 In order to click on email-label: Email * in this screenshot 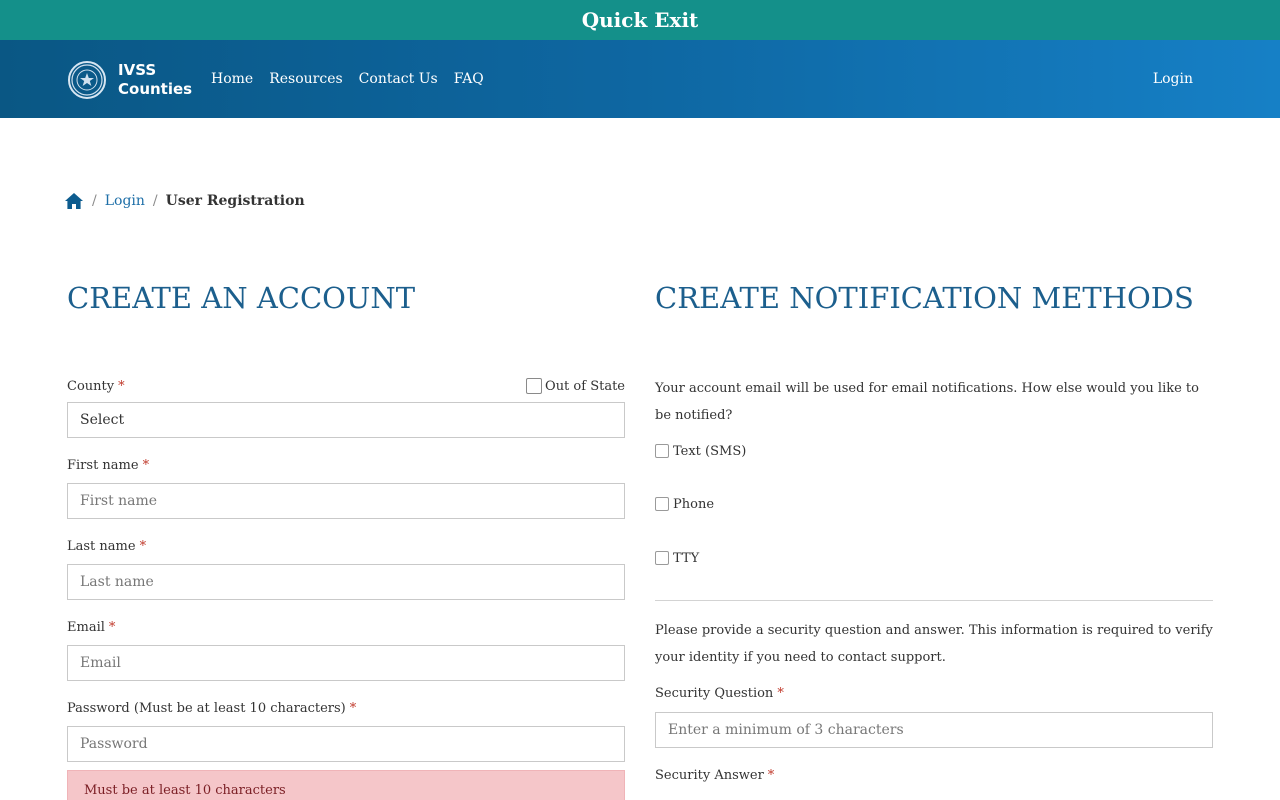, I will do `click(91, 627)`.